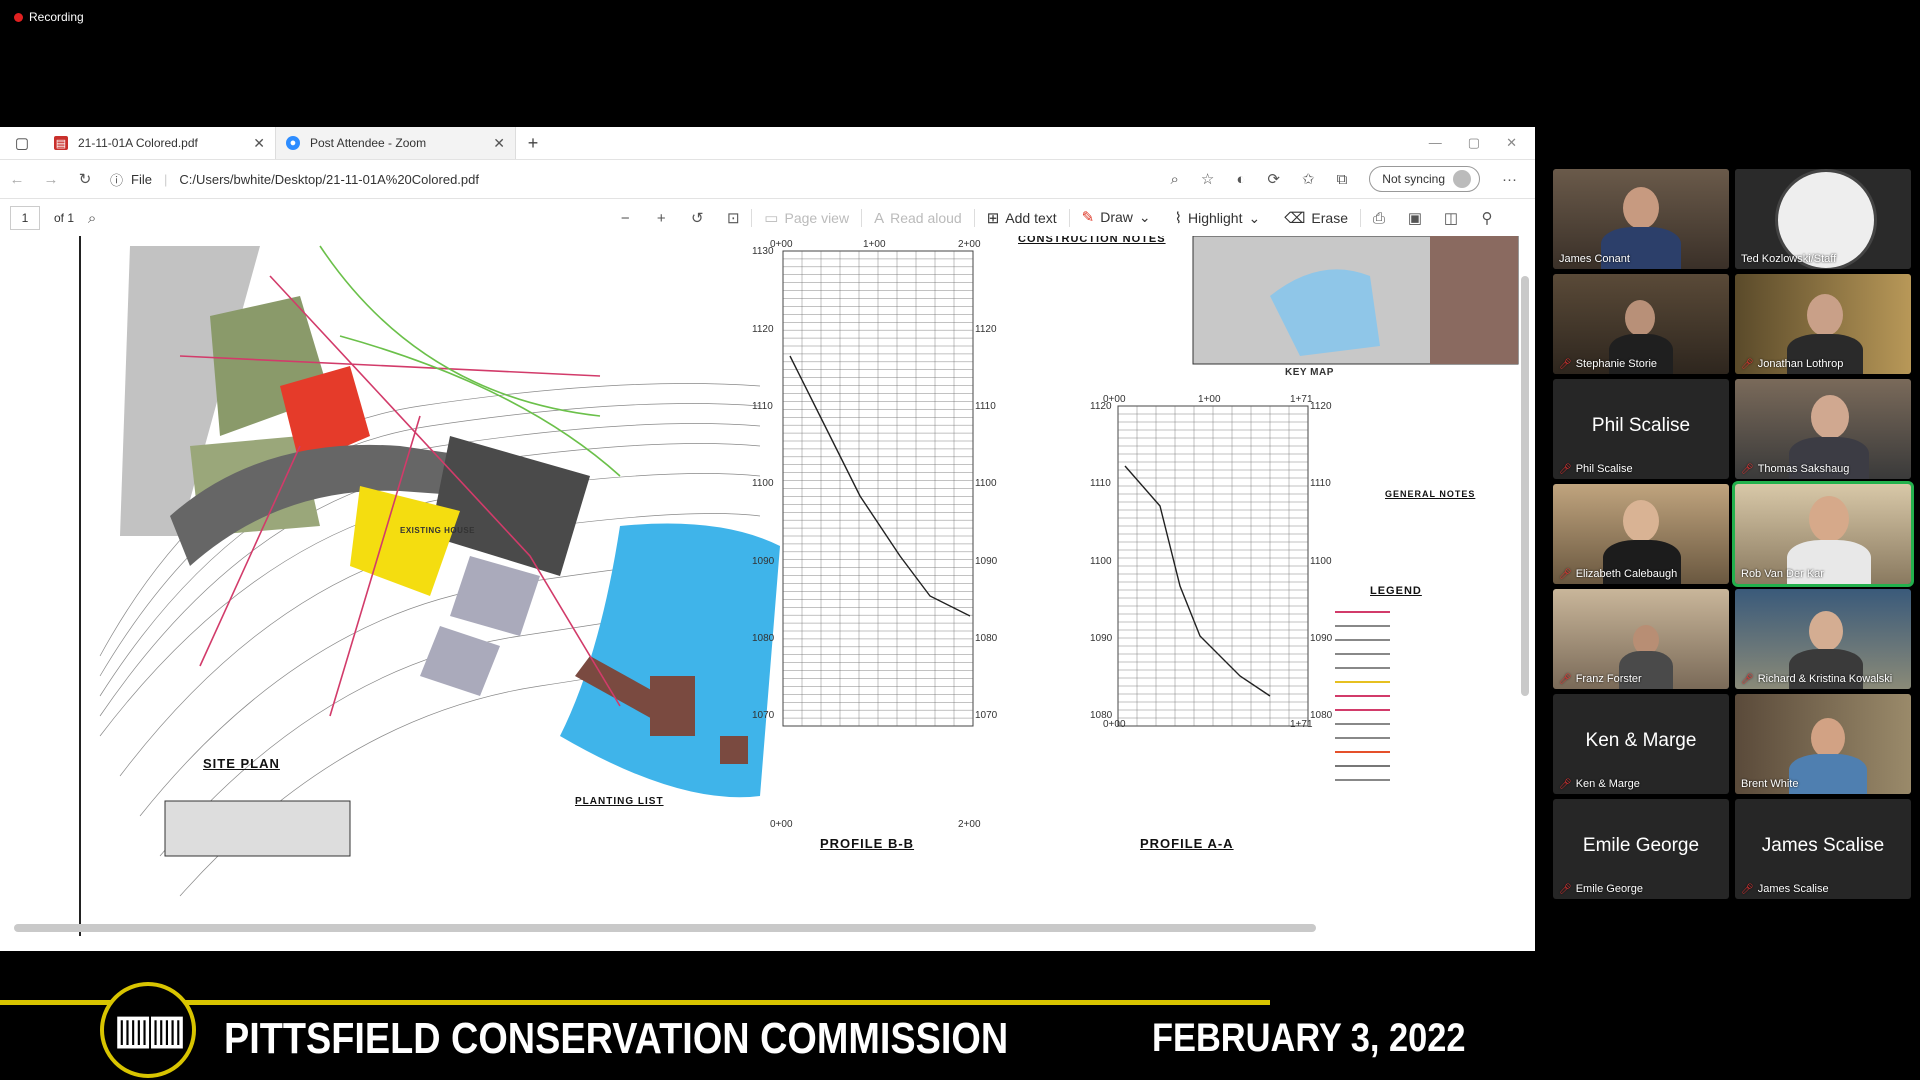 Image resolution: width=1920 pixels, height=1080 pixels. Describe the element at coordinates (1525, 486) in the screenshot. I see `vertical-scrollbar` at that location.